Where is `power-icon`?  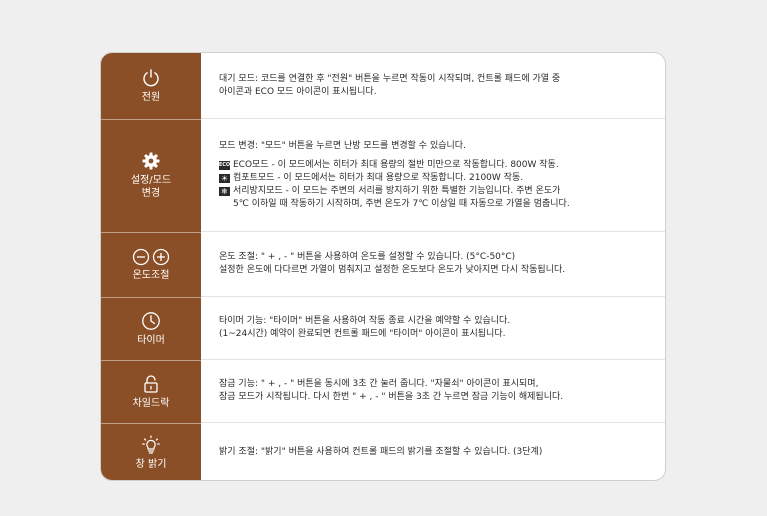 power-icon is located at coordinates (151, 78).